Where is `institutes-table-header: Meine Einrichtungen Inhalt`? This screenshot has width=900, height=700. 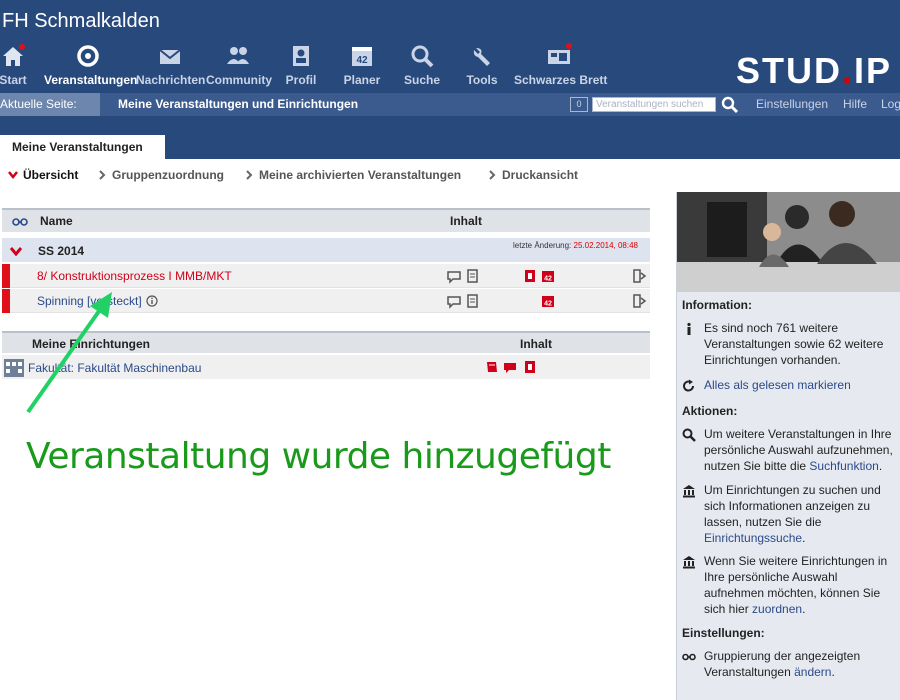 institutes-table-header: Meine Einrichtungen Inhalt is located at coordinates (326, 342).